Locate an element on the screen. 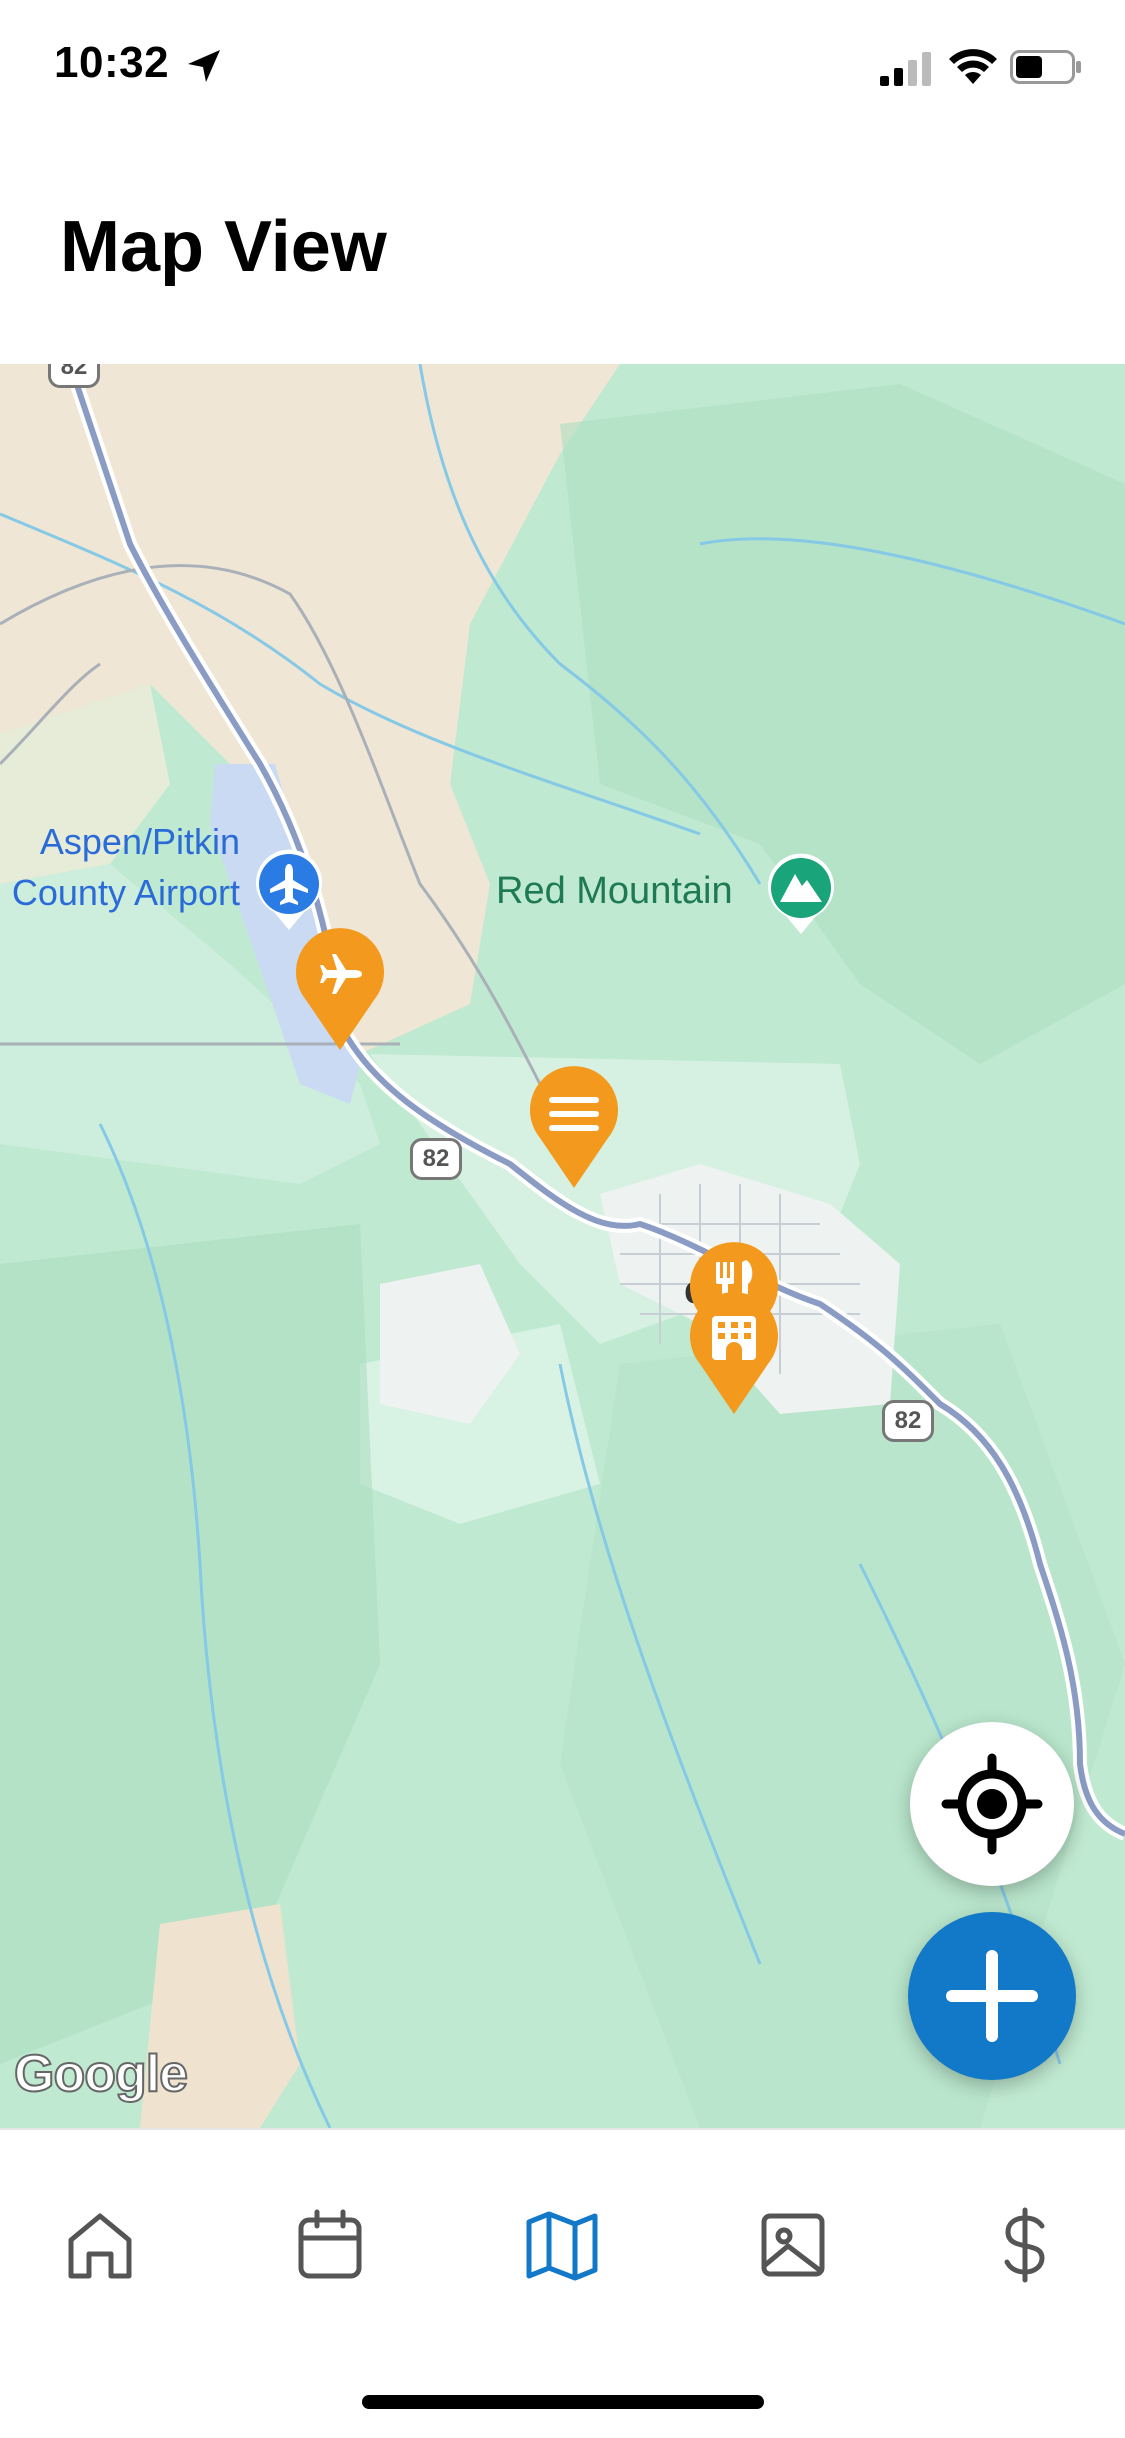 The image size is (1125, 2438). wifi-icon is located at coordinates (973, 66).